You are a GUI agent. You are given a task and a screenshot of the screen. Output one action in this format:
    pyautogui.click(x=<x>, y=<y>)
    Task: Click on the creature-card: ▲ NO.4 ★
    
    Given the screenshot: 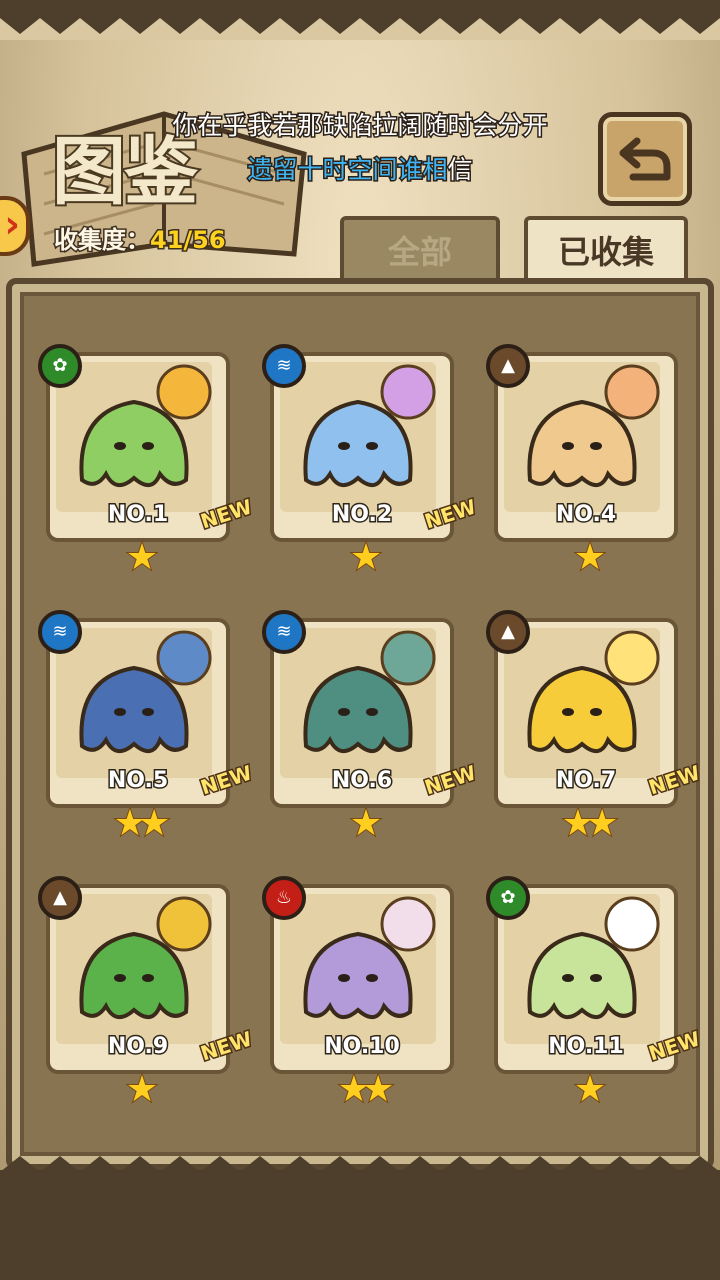 What is the action you would take?
    pyautogui.click(x=582, y=460)
    